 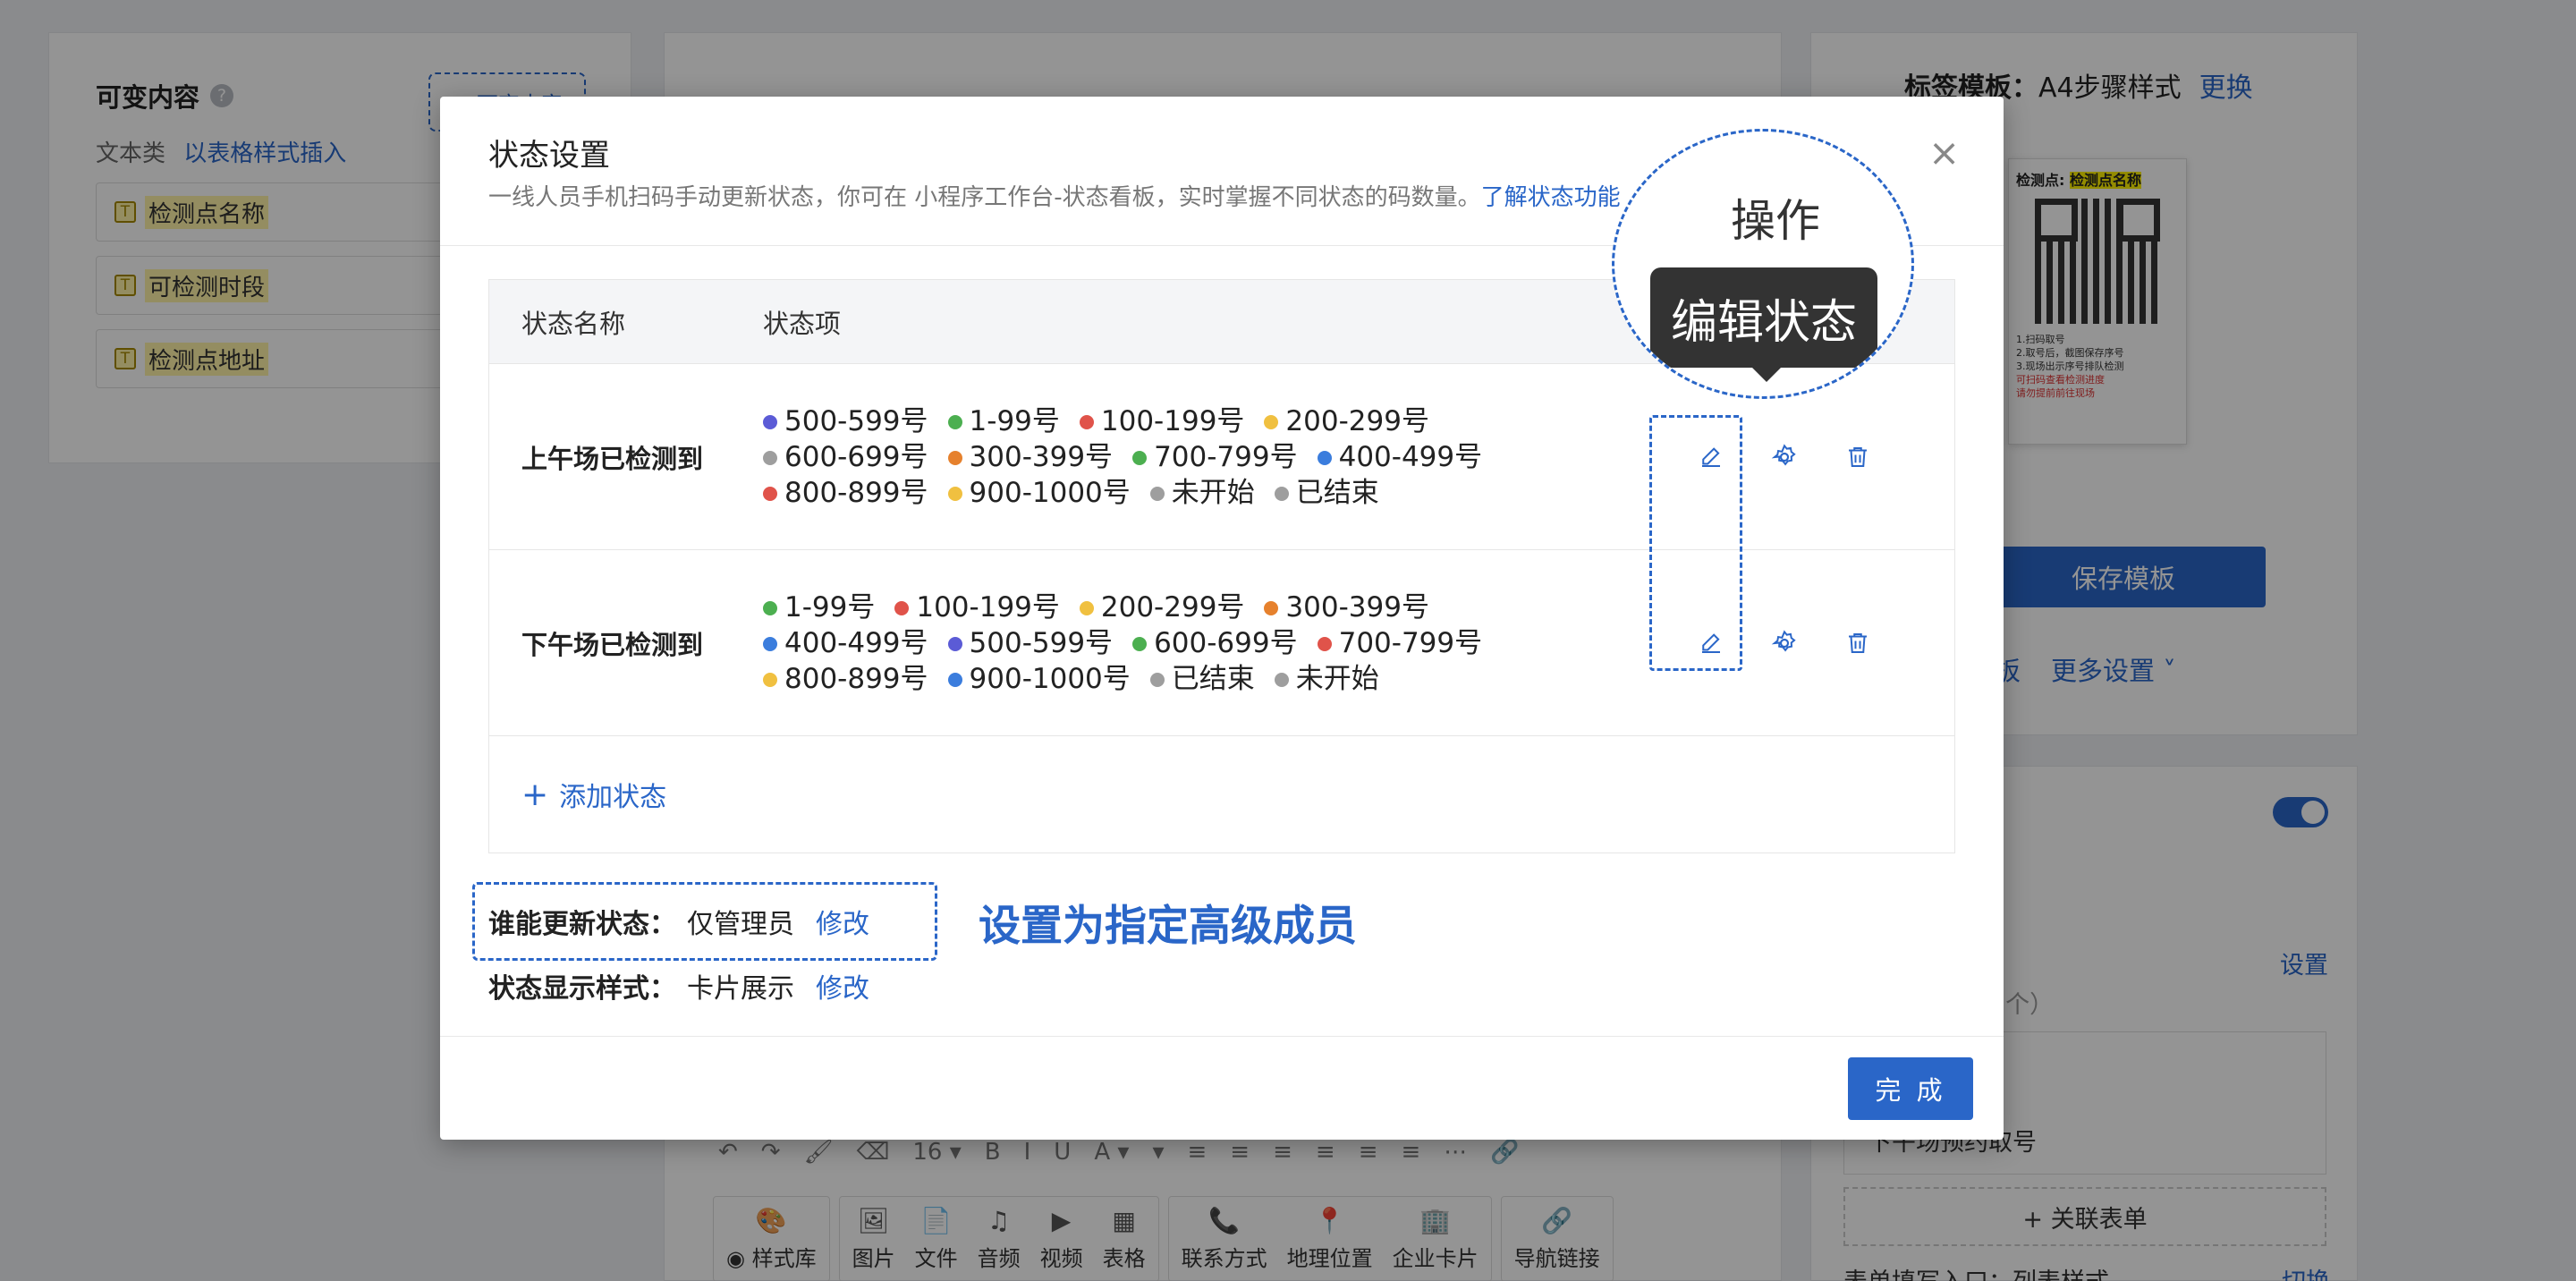 What do you see at coordinates (1695, 543) in the screenshot?
I see `edit-column-highlight` at bounding box center [1695, 543].